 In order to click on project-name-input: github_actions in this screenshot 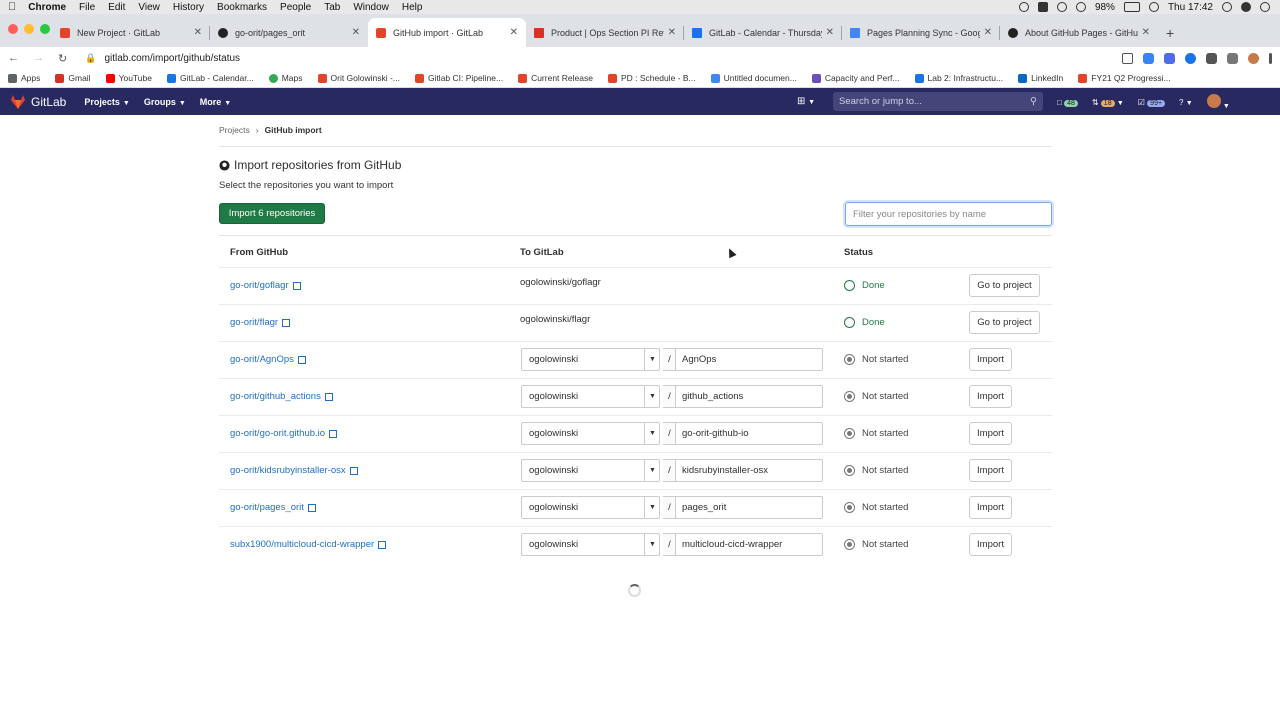, I will do `click(749, 396)`.